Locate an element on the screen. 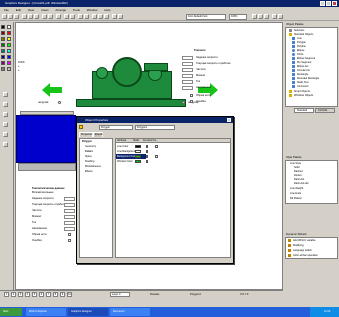 The image size is (339, 317). menu-help: Help is located at coordinates (107, 10).